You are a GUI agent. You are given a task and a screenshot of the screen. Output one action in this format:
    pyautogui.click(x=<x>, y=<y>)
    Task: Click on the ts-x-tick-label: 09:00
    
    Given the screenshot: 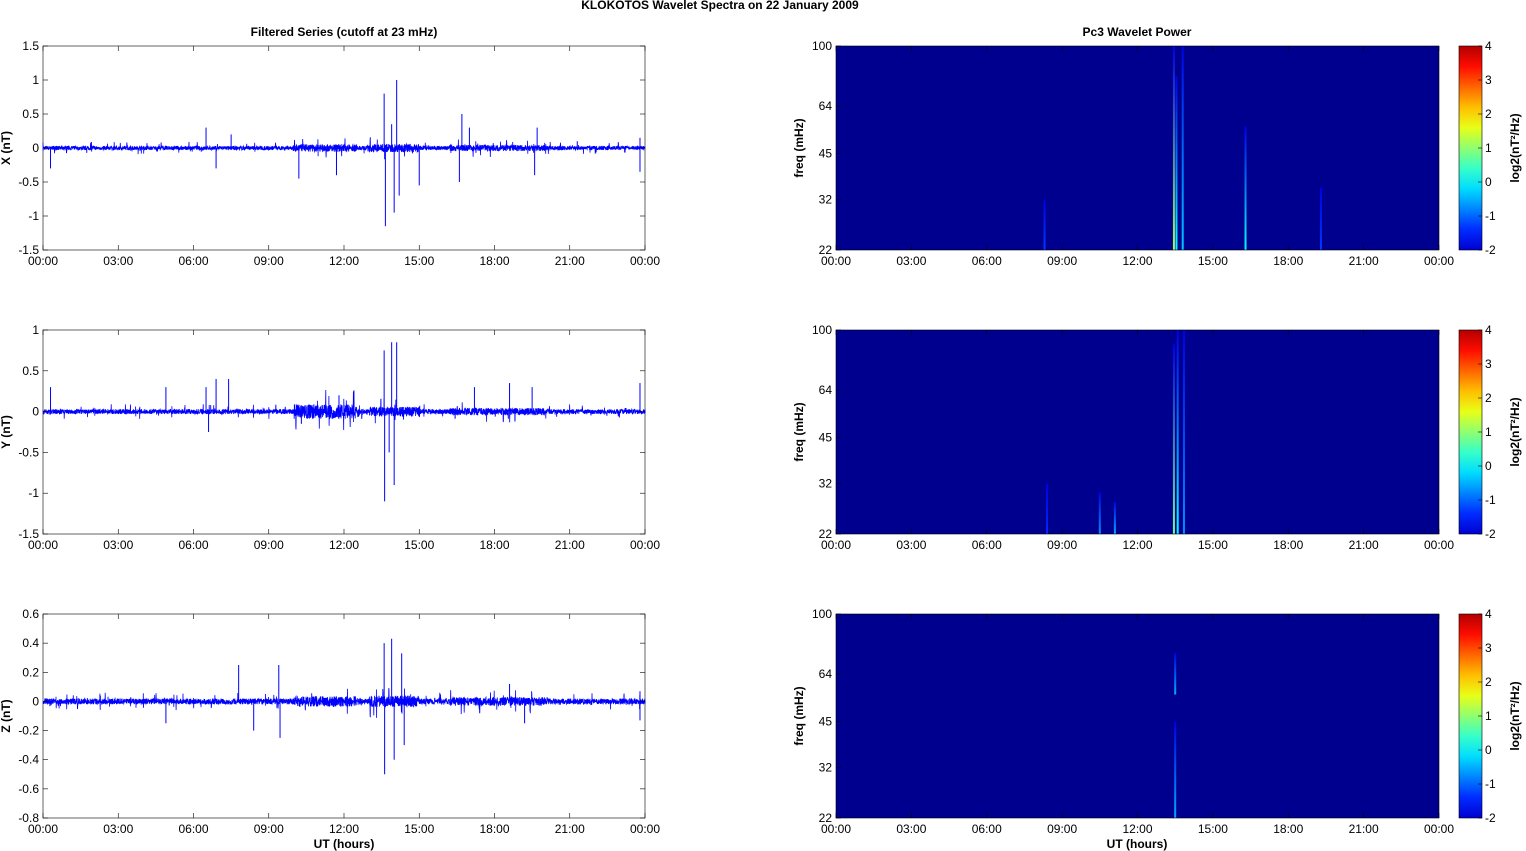 What is the action you would take?
    pyautogui.click(x=269, y=545)
    